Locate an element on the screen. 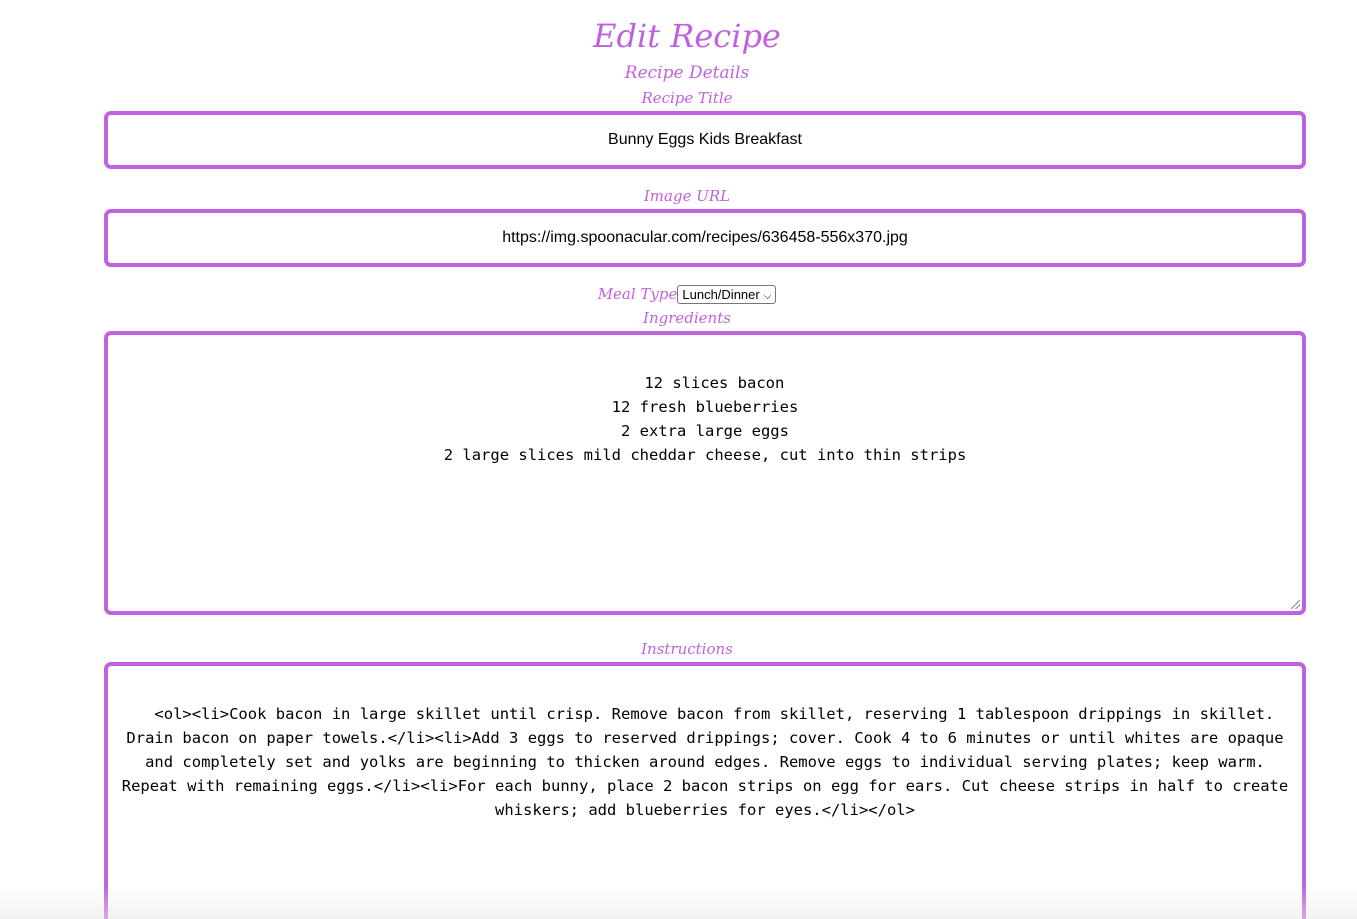 The image size is (1357, 919). meal-type-row: Meal Type Lunch/Dinner ⌵ is located at coordinates (678, 294).